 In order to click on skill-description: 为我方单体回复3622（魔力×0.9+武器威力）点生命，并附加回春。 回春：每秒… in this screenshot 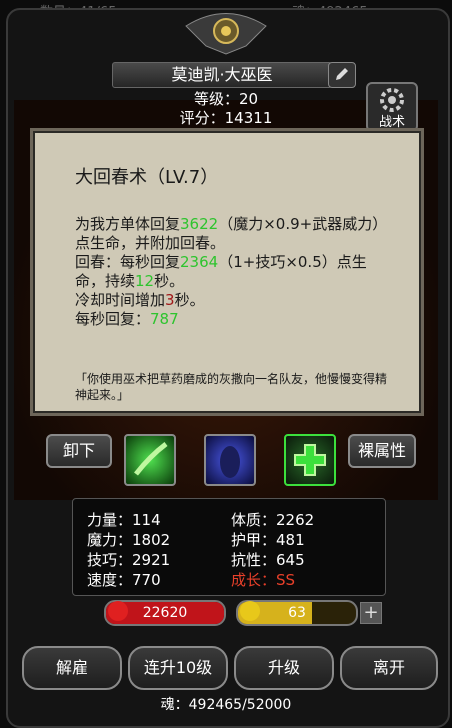, I will do `click(235, 272)`.